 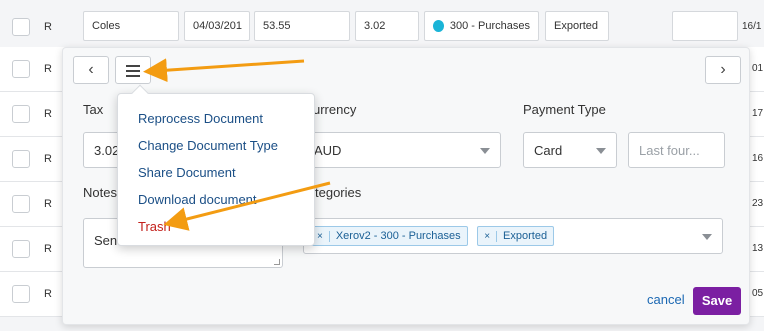 I want to click on menu-item-trash: Trash, so click(x=154, y=226).